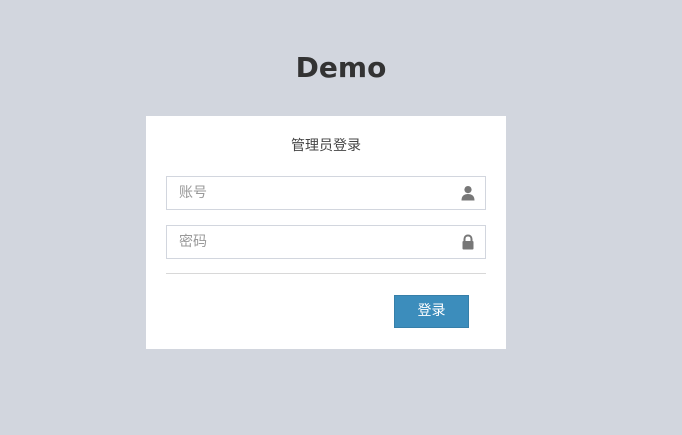  I want to click on lock-icon, so click(468, 242).